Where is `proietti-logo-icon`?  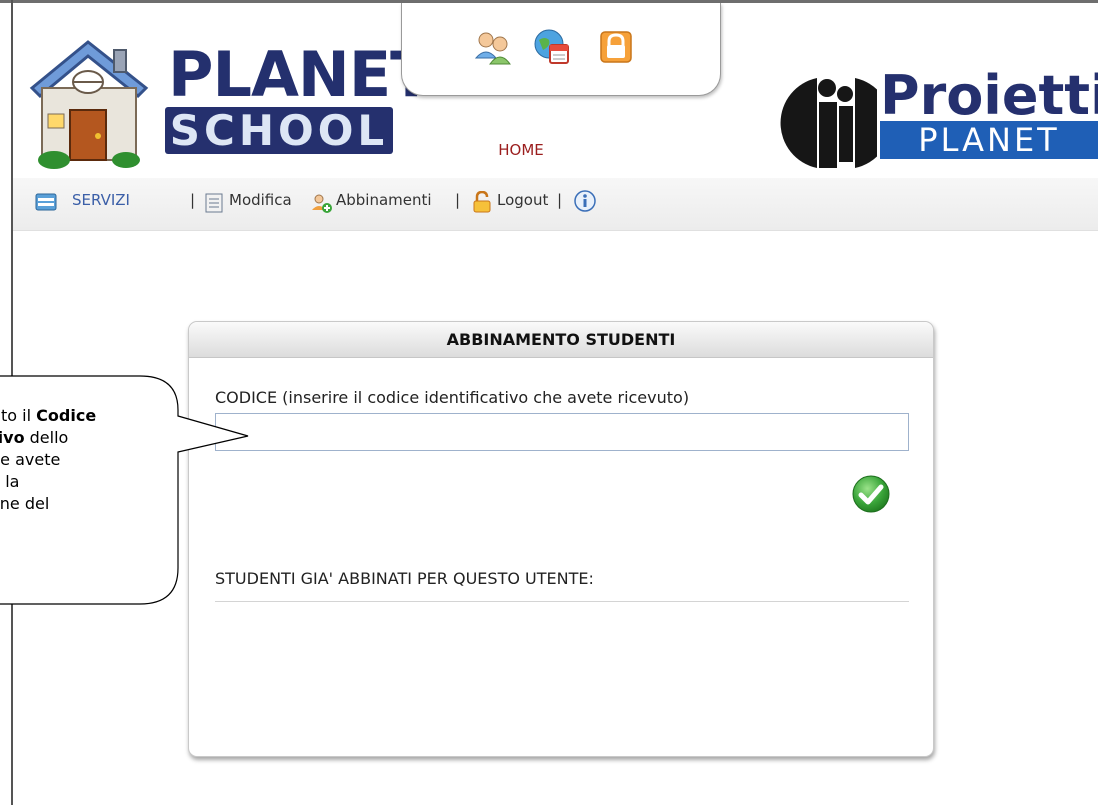 proietti-logo-icon is located at coordinates (828, 123).